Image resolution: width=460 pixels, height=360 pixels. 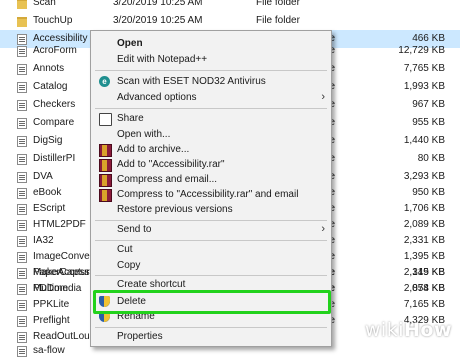 What do you see at coordinates (130, 43) in the screenshot?
I see `menu-item-label: Open` at bounding box center [130, 43].